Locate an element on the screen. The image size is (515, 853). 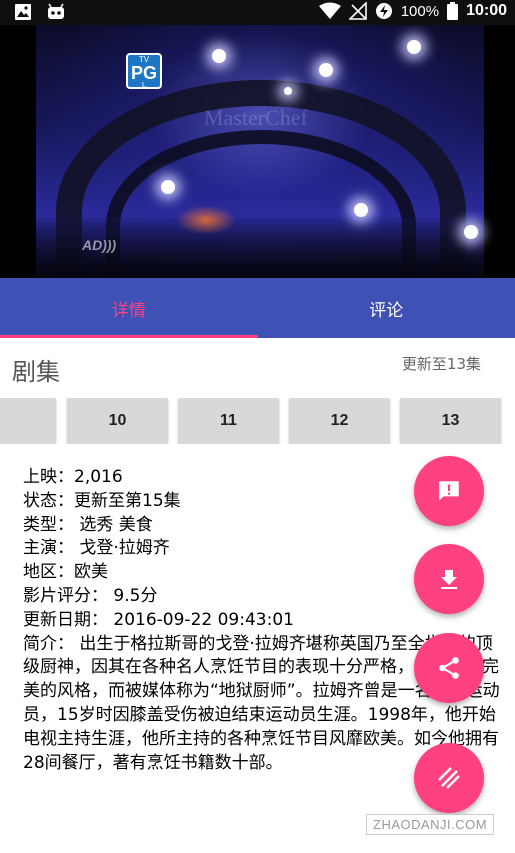
menu-lines-icon is located at coordinates (449, 778).